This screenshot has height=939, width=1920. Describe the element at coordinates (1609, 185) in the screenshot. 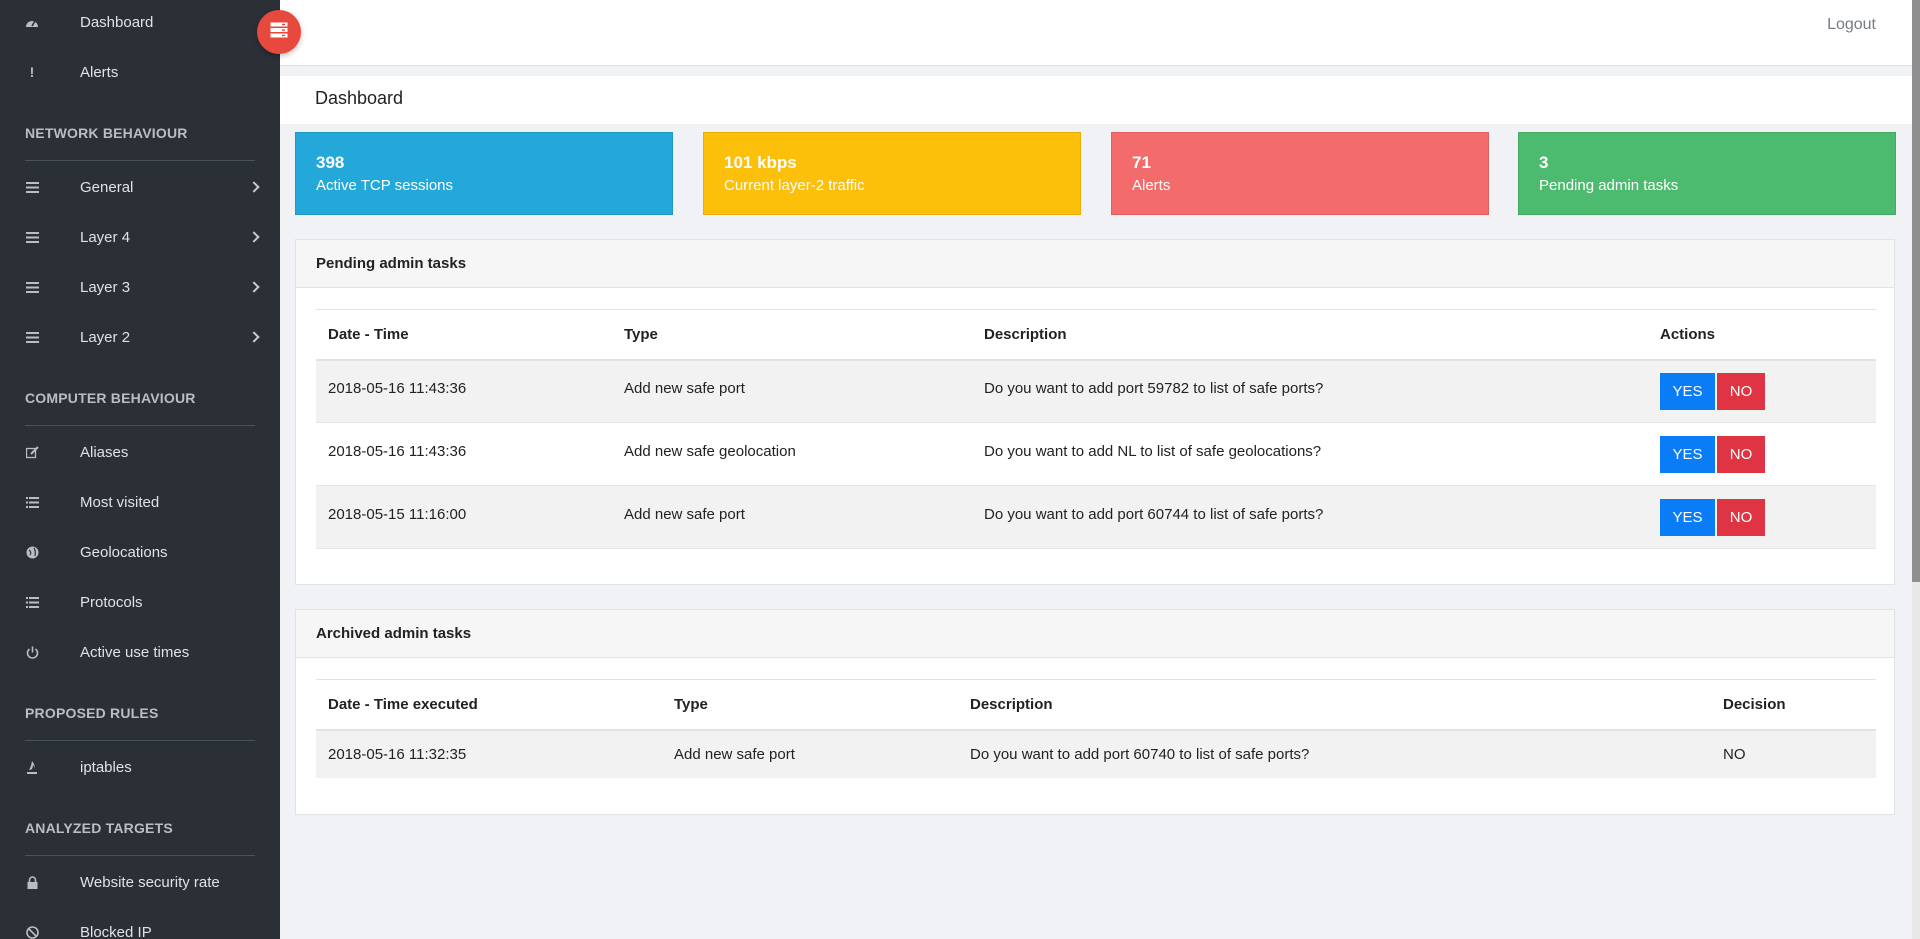

I see `stat-label: Pending admin tasks` at that location.